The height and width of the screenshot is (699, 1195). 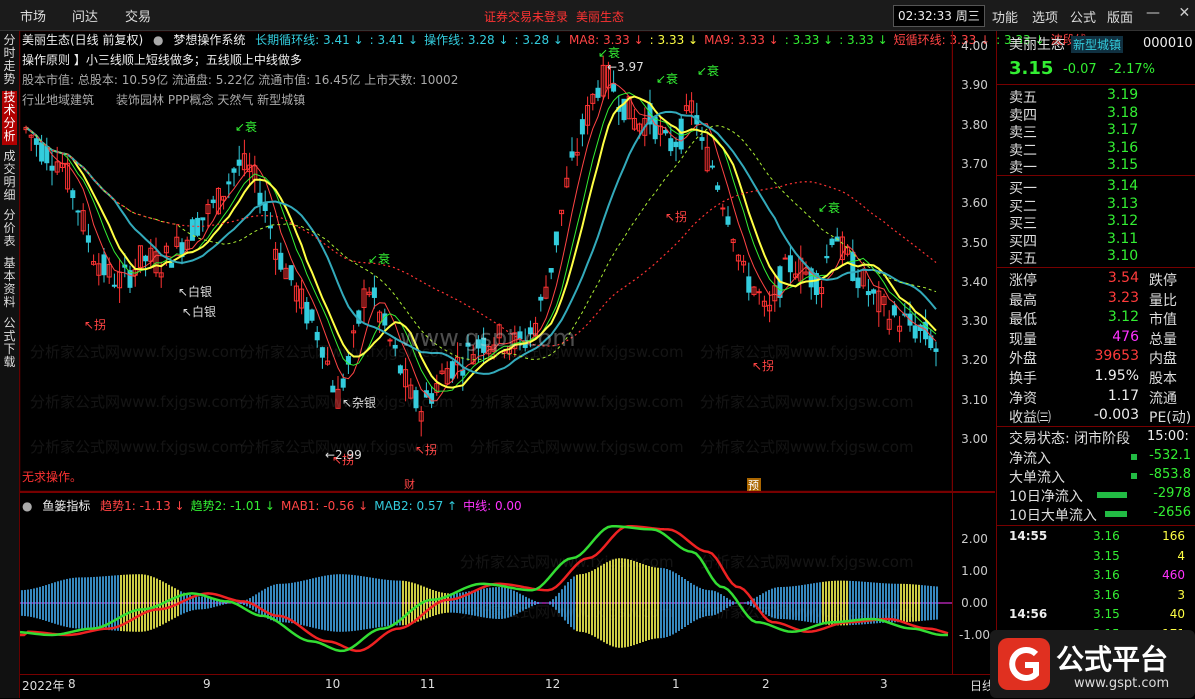 I want to click on tick-price: 3.16, so click(x=1106, y=594).